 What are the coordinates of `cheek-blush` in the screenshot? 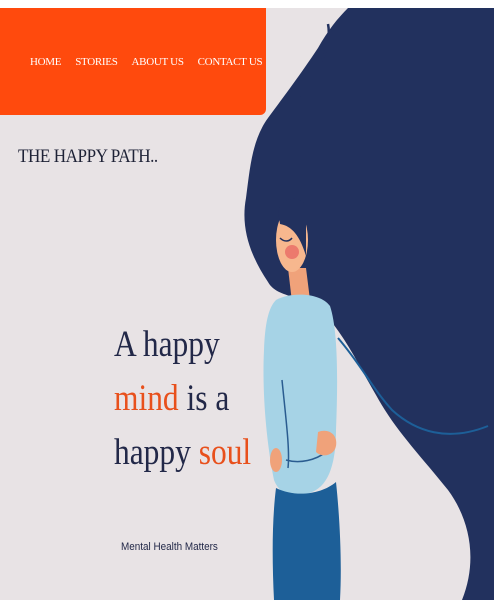 It's located at (292, 252).